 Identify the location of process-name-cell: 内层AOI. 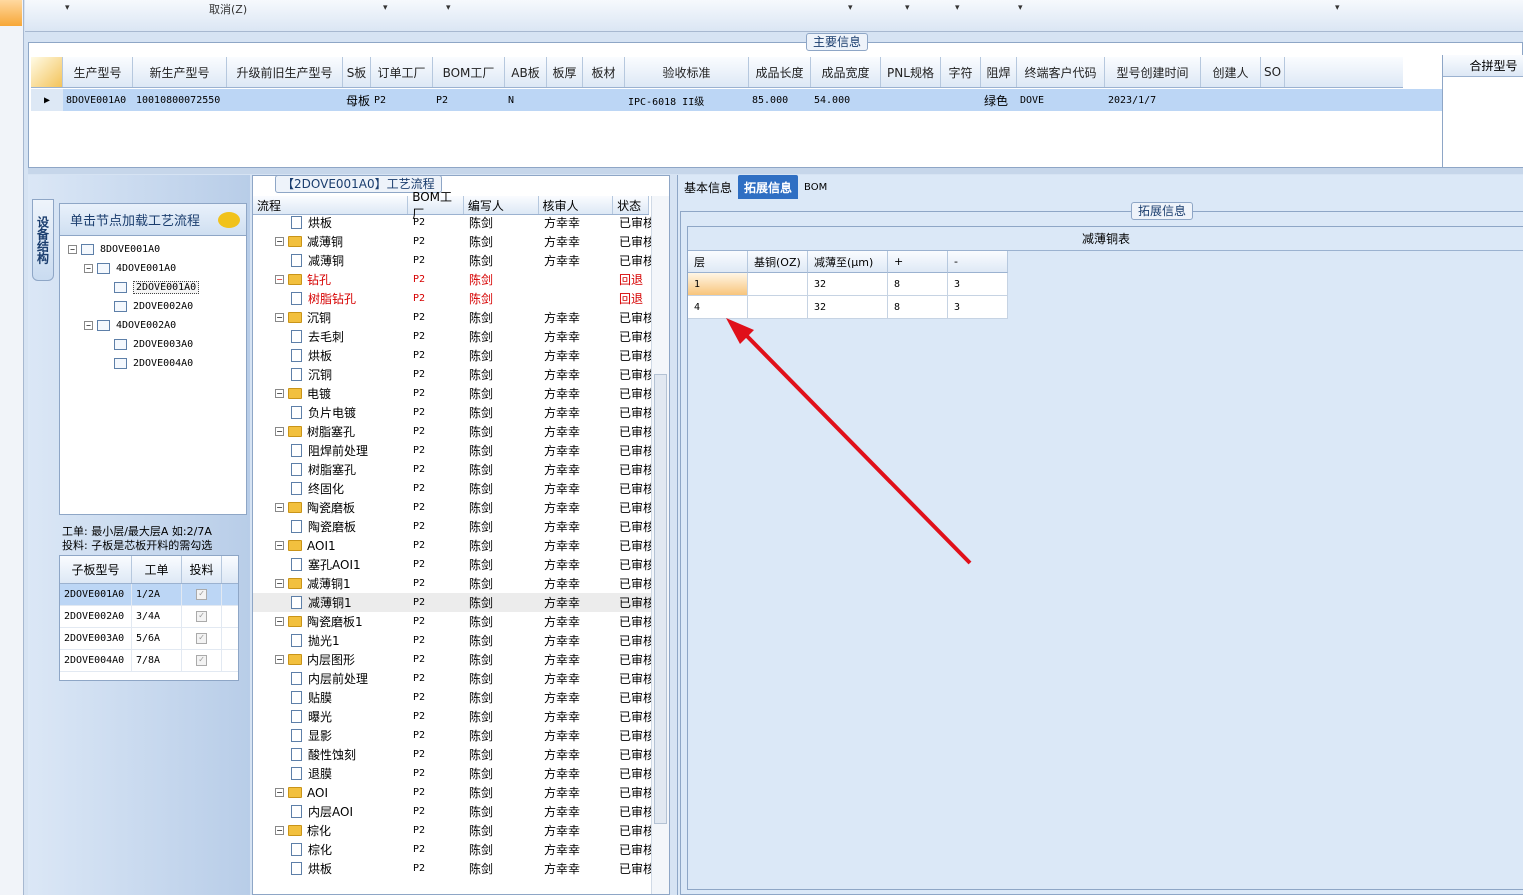
(331, 811).